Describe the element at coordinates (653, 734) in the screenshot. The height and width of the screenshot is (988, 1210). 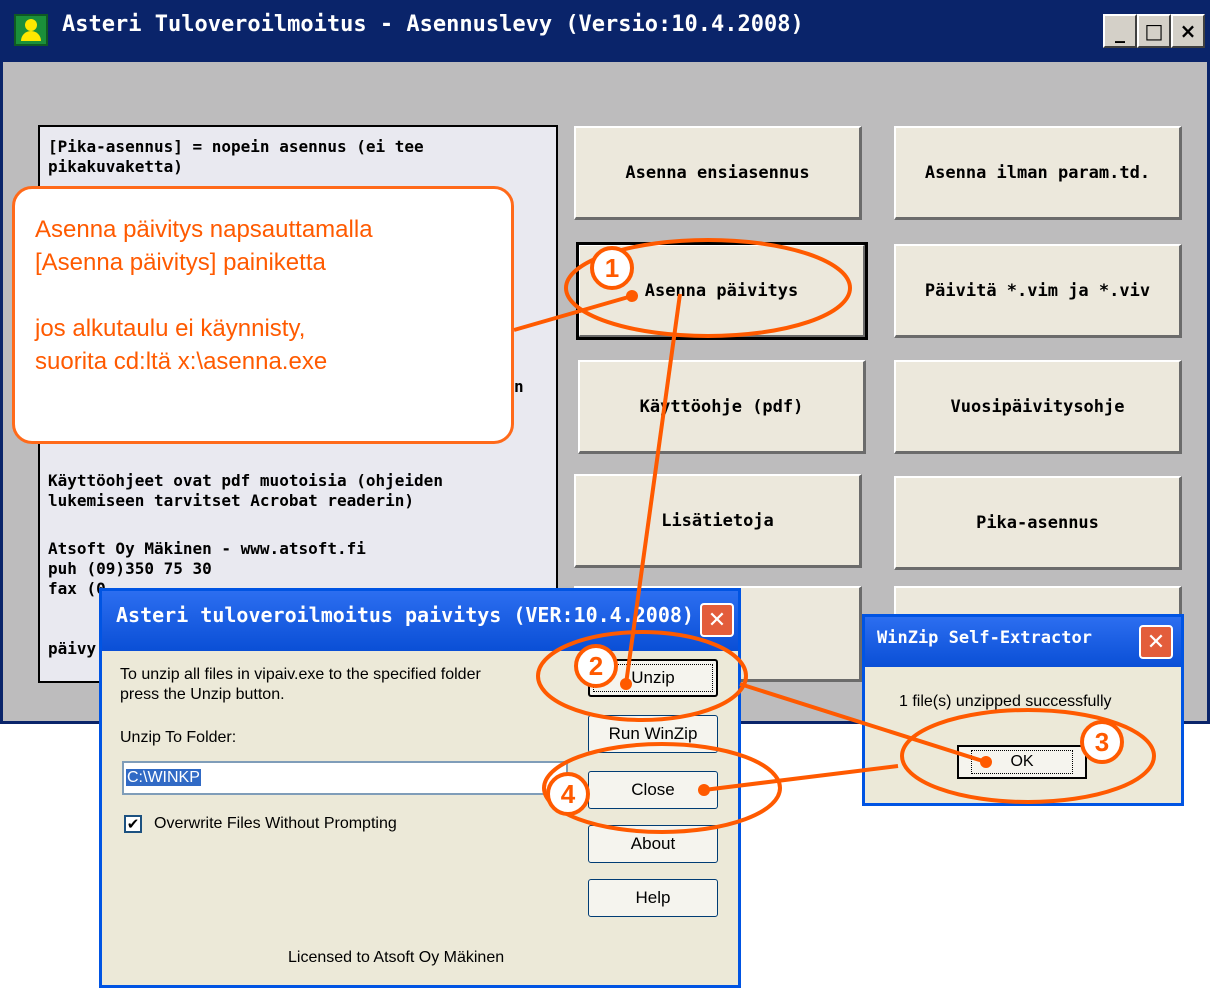
I see `run-winzip-button: Run WinZip` at that location.